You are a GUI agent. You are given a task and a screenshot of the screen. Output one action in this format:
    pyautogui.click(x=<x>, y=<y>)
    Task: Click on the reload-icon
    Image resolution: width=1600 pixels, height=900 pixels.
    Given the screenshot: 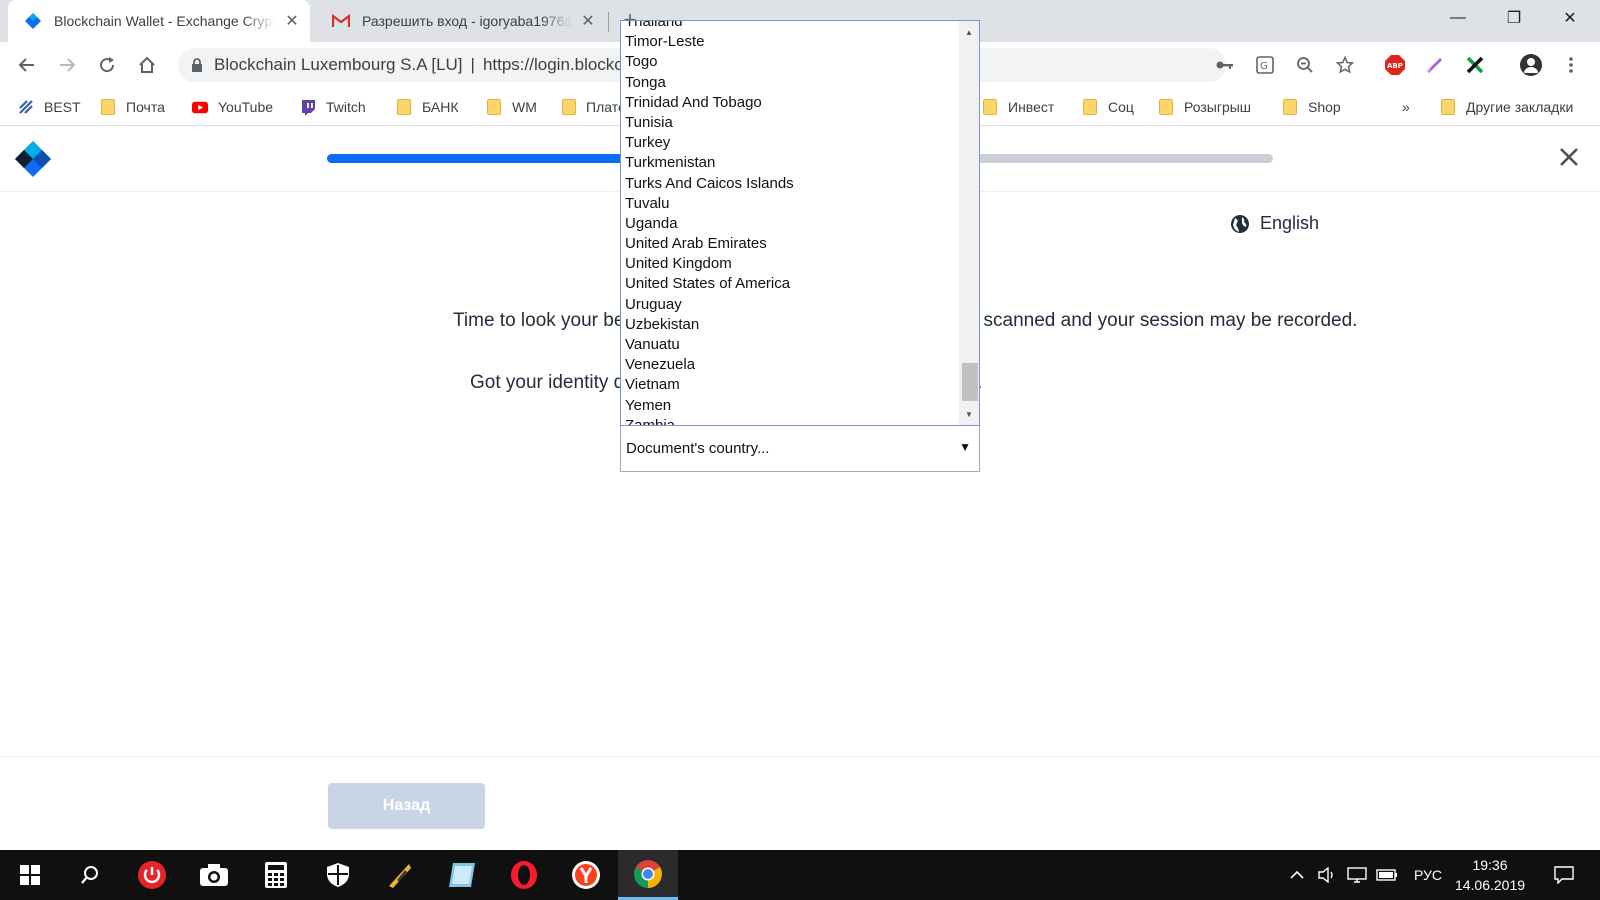 What is the action you would take?
    pyautogui.click(x=107, y=65)
    